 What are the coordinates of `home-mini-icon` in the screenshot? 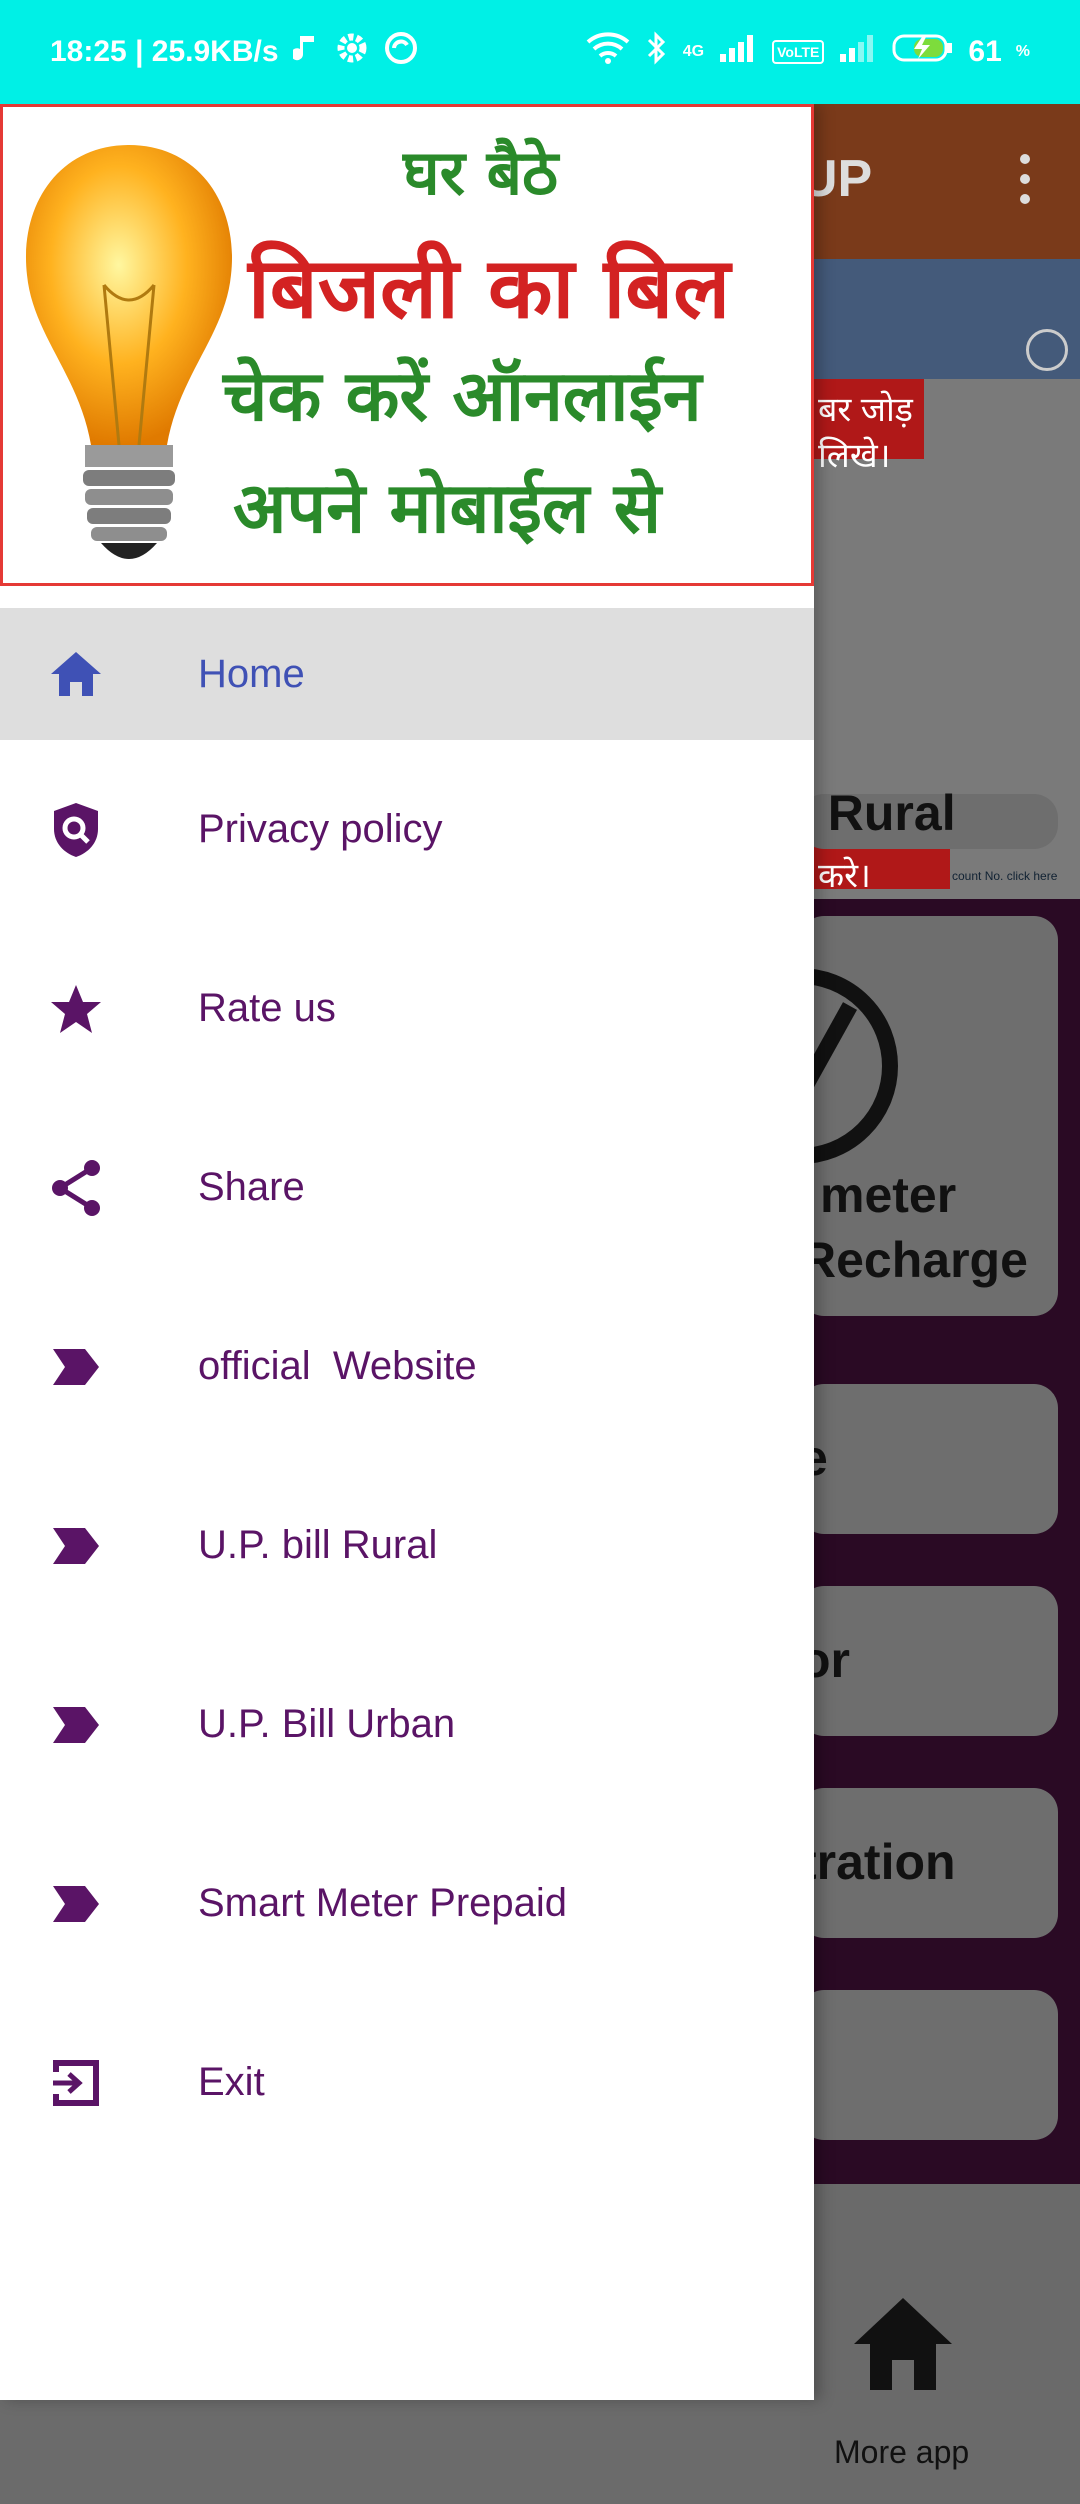 It's located at (1047, 350).